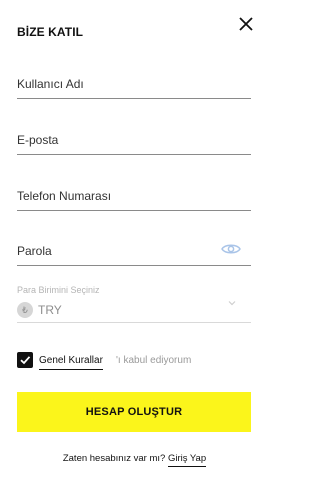 This screenshot has height=484, width=320. What do you see at coordinates (232, 300) in the screenshot?
I see `chevron-down-icon` at bounding box center [232, 300].